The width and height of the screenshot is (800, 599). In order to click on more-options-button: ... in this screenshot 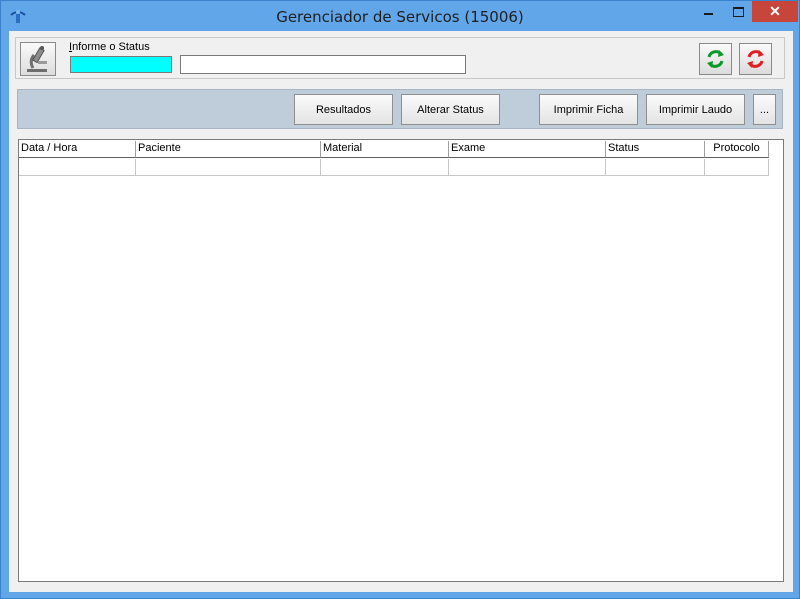, I will do `click(764, 109)`.